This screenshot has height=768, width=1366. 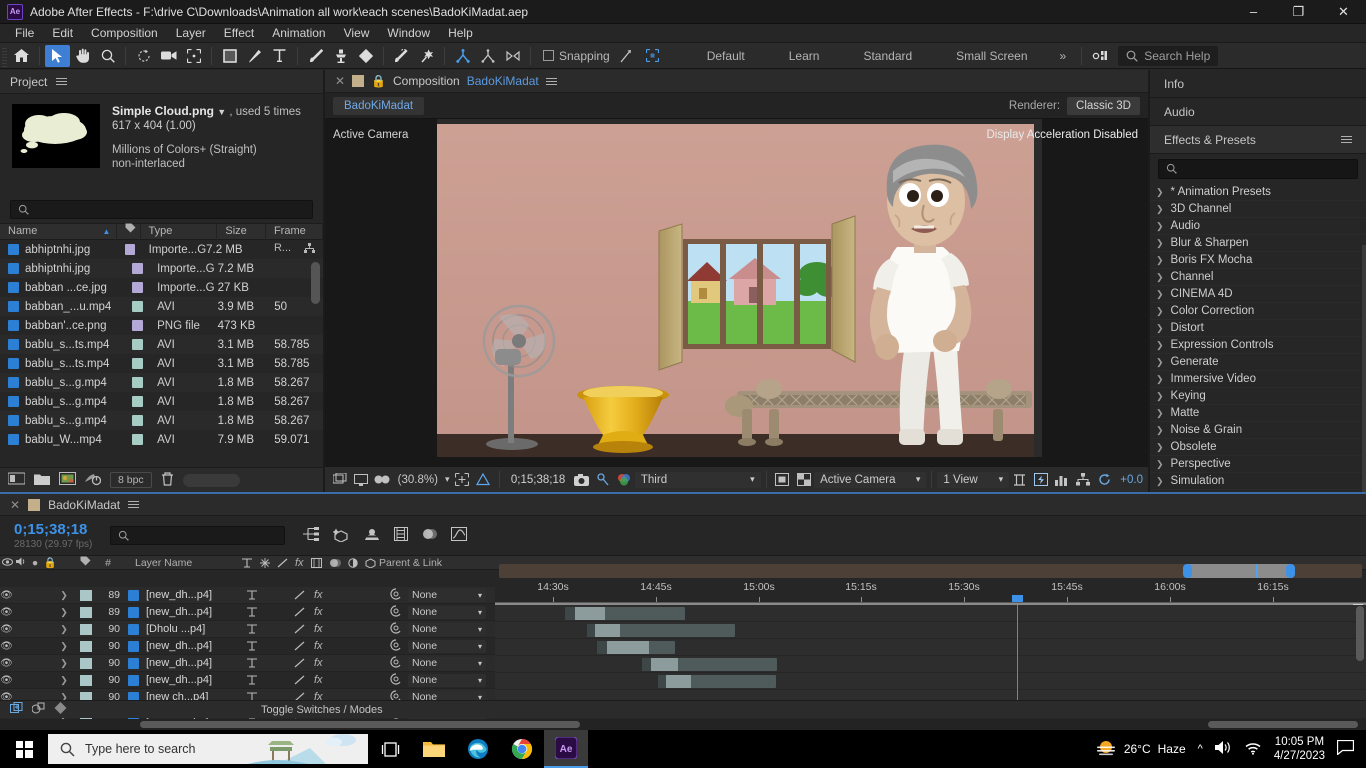 What do you see at coordinates (315, 595) in the screenshot?
I see `layer-switches: fx` at bounding box center [315, 595].